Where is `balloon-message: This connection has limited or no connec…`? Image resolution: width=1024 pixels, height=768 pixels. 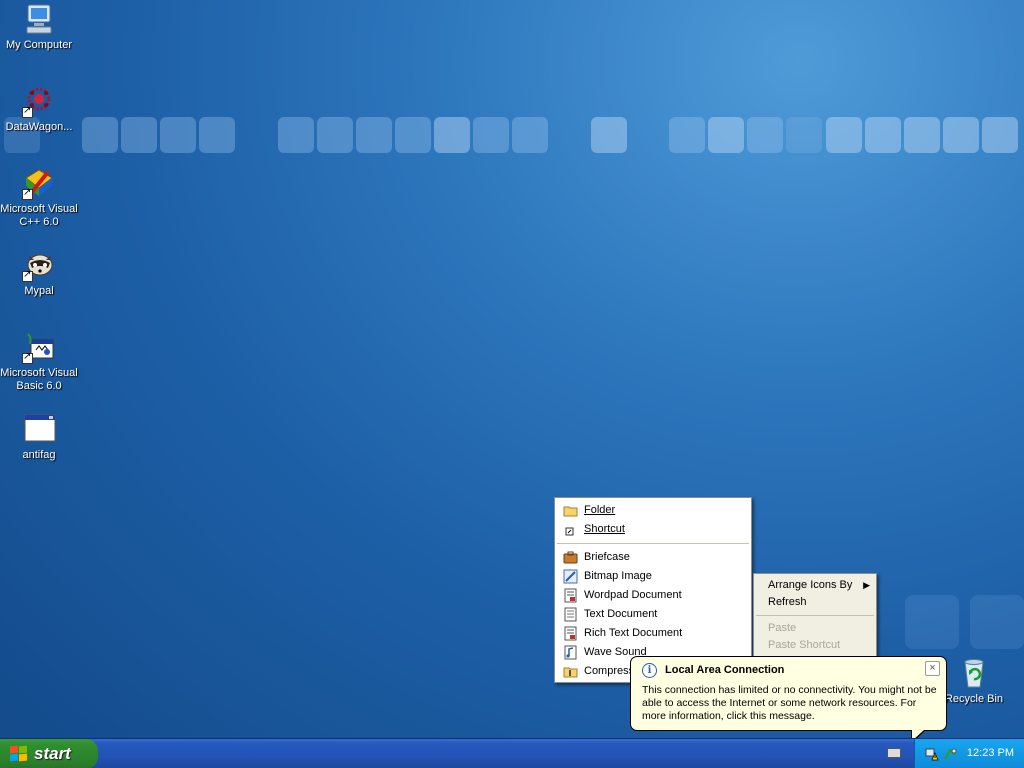
balloon-message: This connection has limited or no connec… is located at coordinates (790, 703).